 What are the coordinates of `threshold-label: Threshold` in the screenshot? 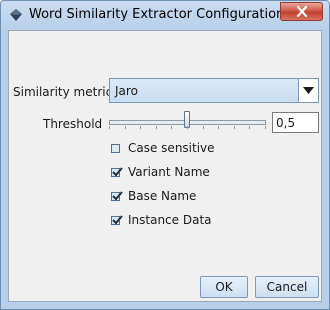 It's located at (73, 124).